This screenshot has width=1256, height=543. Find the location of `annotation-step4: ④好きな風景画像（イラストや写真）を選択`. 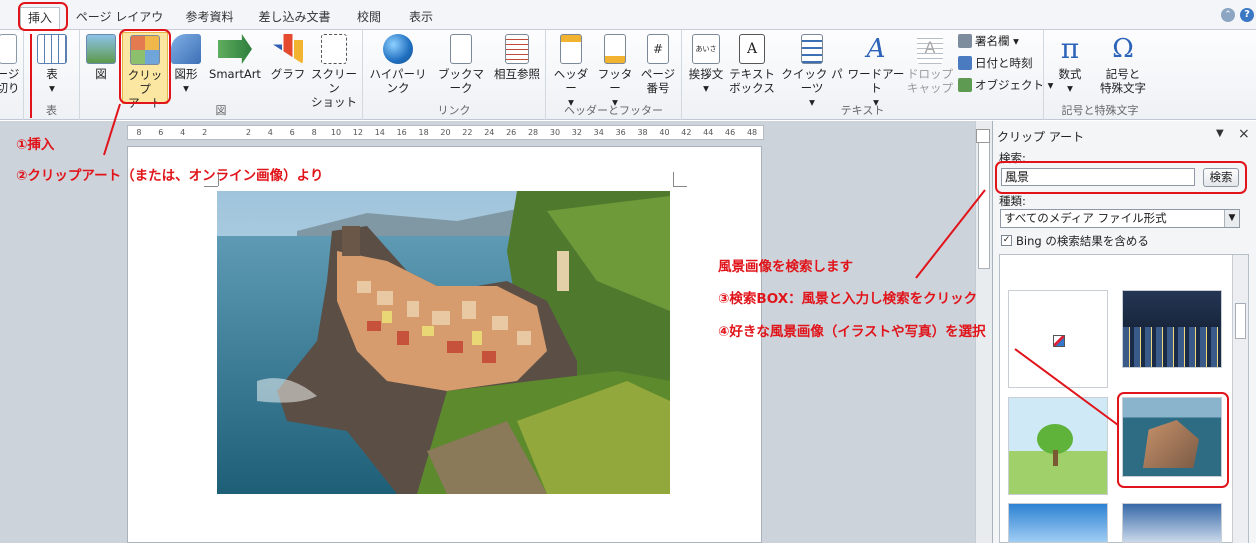

annotation-step4: ④好きな風景画像（イラストや写真）を選択 is located at coordinates (852, 332).